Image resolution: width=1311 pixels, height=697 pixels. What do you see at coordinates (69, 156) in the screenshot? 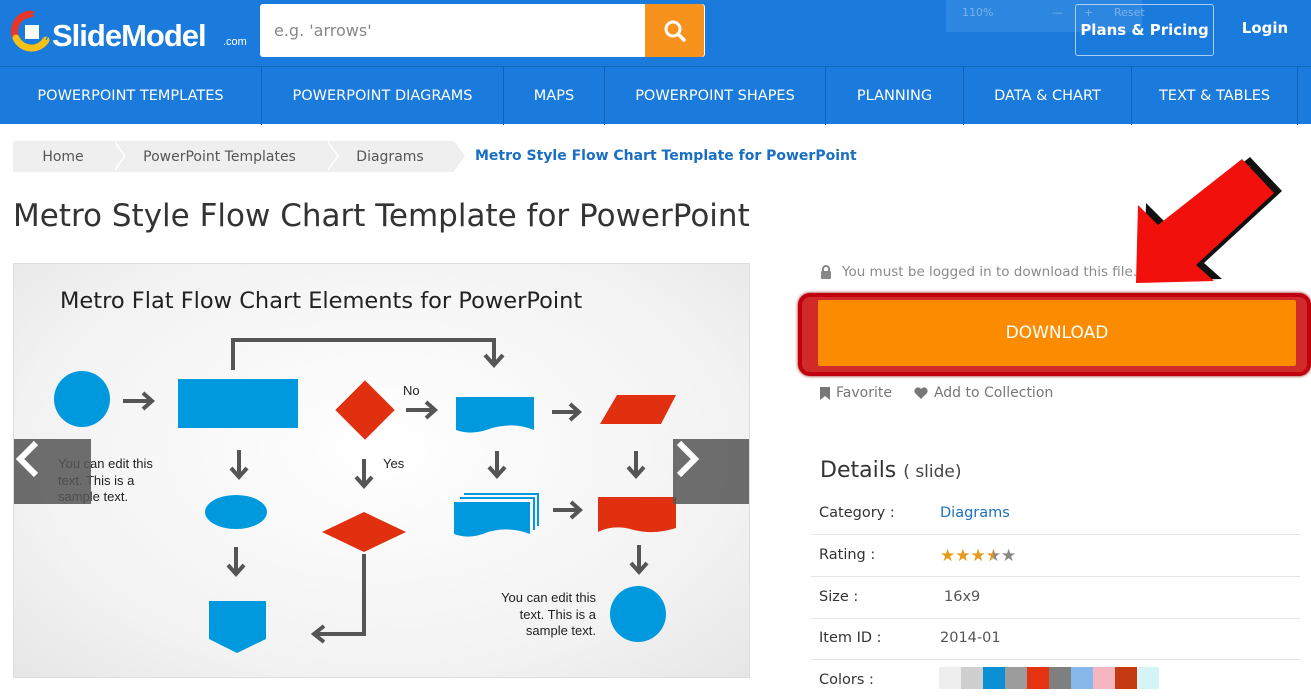
I see `breadcrumb-home: Home` at bounding box center [69, 156].